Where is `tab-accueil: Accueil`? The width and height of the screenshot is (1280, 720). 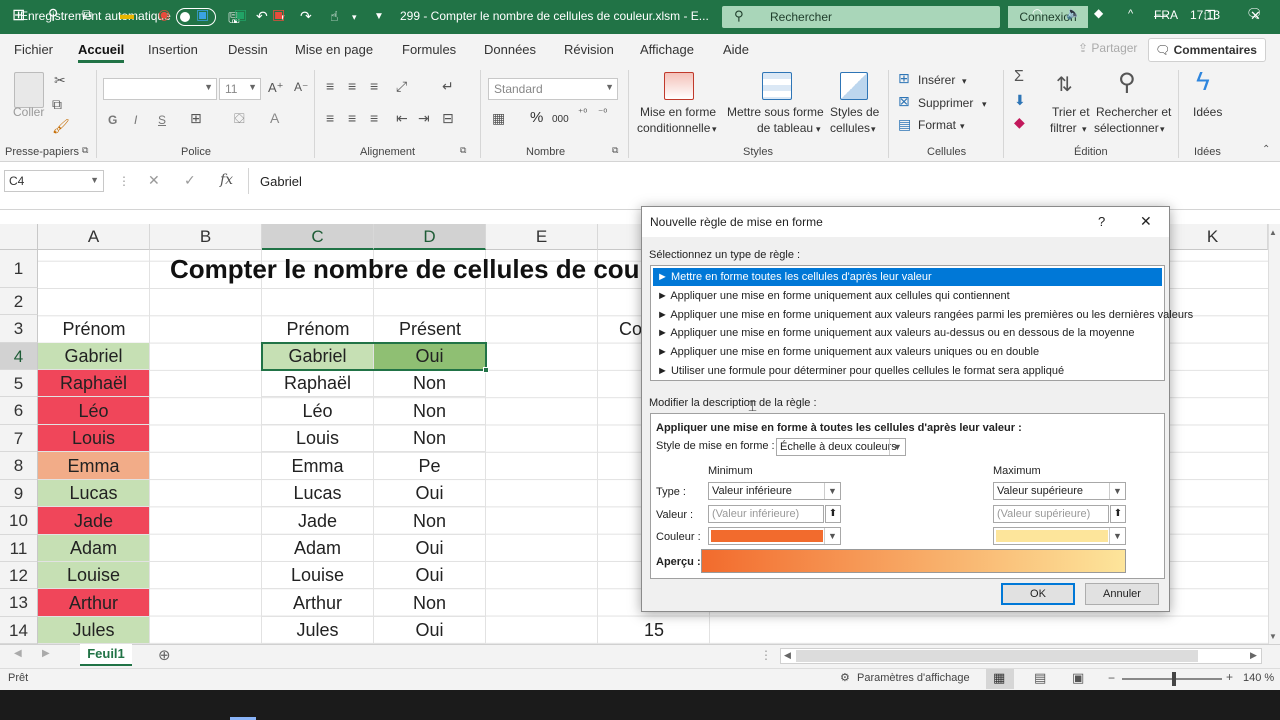 tab-accueil: Accueil is located at coordinates (101, 52).